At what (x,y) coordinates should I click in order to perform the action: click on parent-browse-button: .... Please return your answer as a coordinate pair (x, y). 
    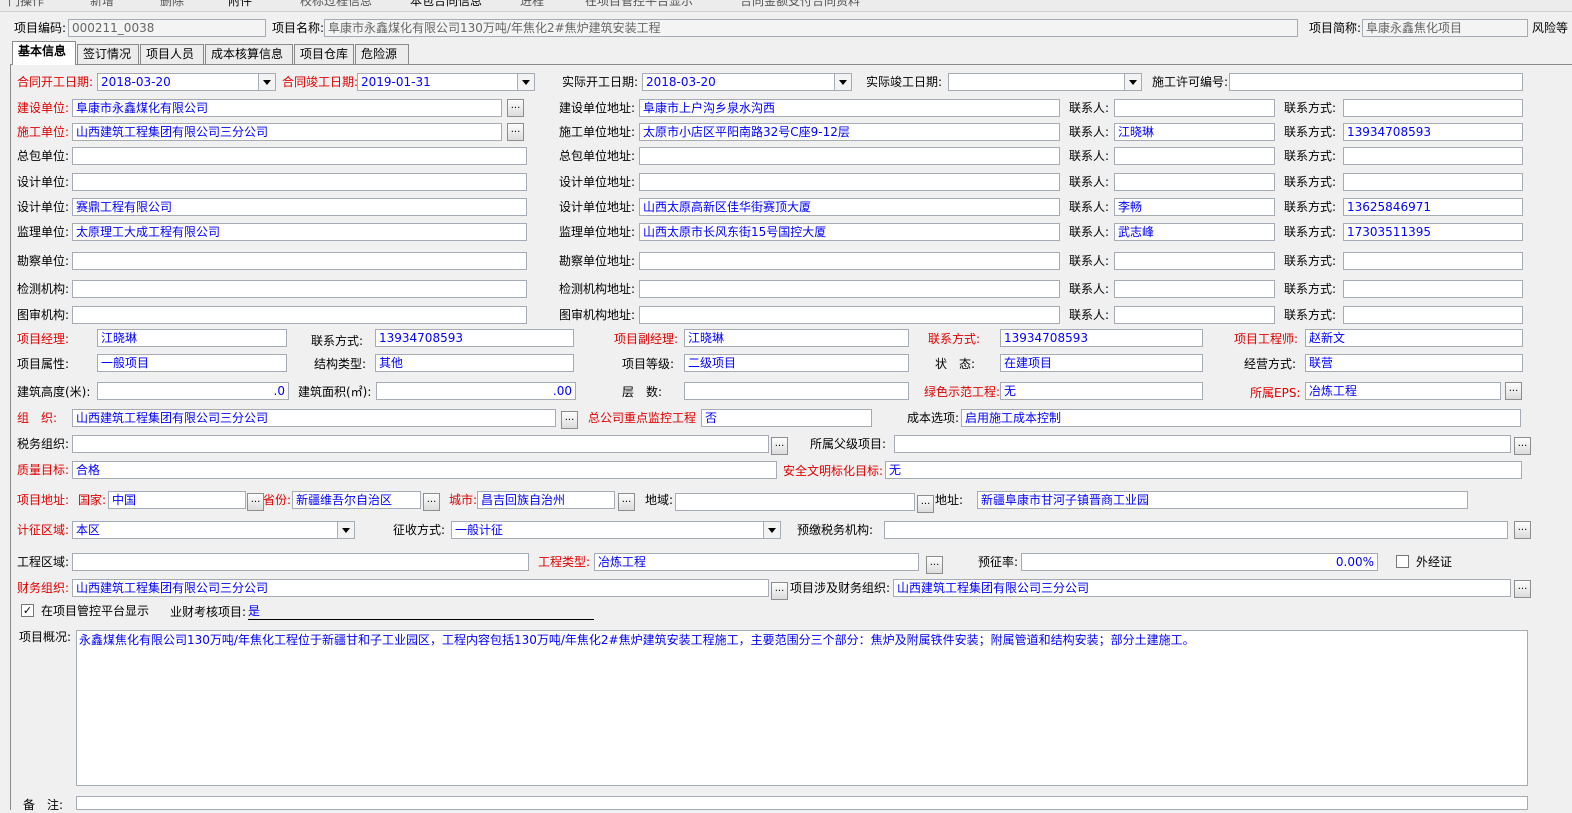
    Looking at the image, I should click on (1522, 446).